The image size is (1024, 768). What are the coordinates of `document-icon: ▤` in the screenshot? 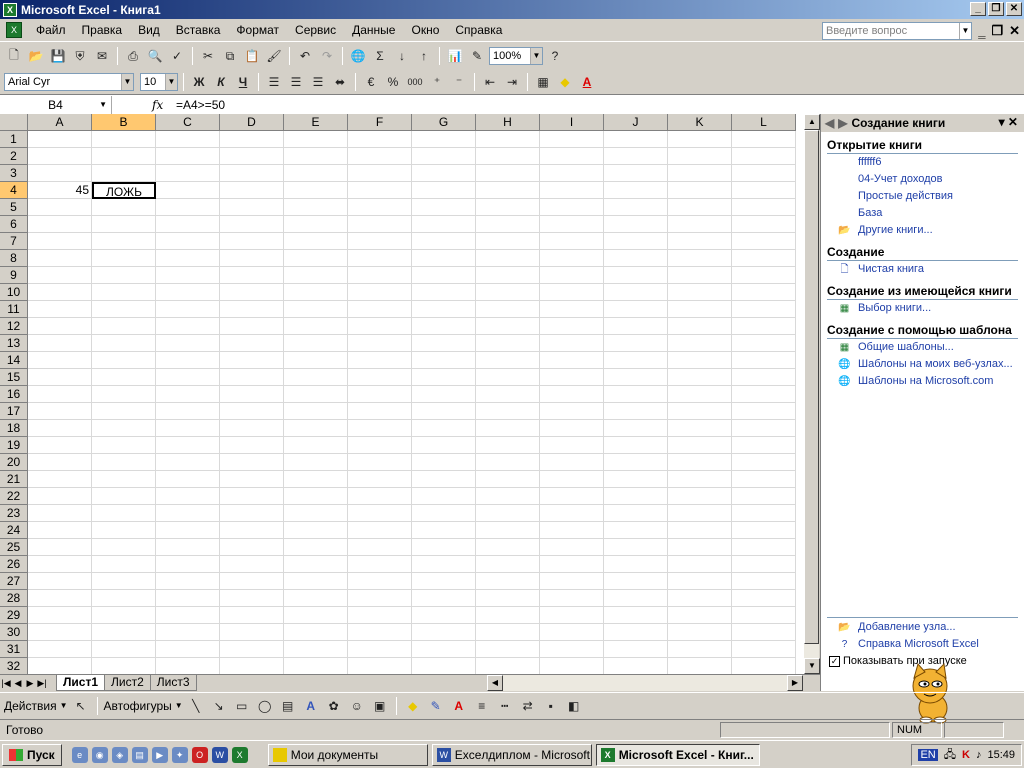 It's located at (139, 754).